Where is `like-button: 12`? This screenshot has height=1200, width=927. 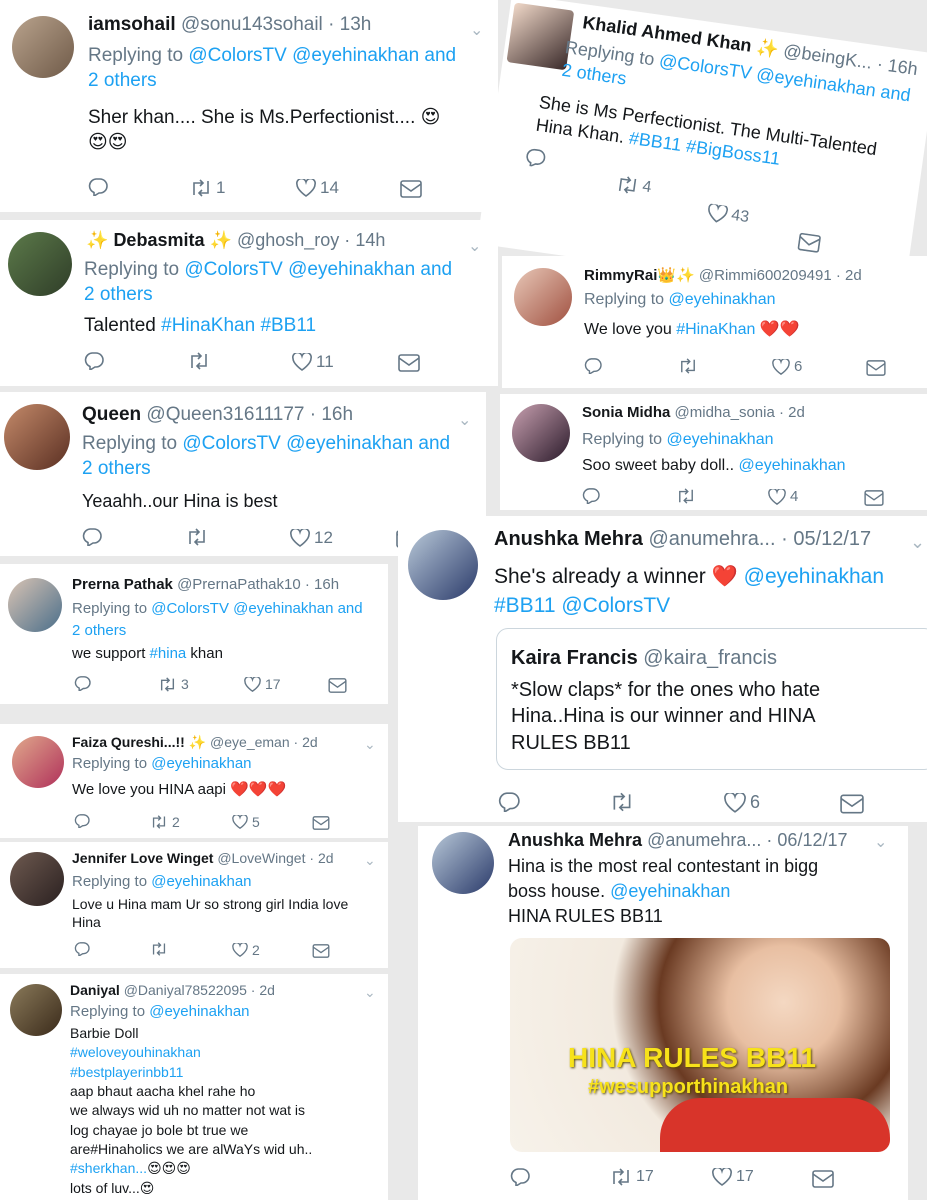 like-button: 12 is located at coordinates (311, 538).